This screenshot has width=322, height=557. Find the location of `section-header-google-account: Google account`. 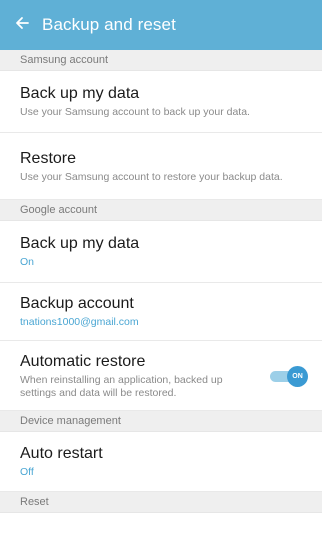

section-header-google-account: Google account is located at coordinates (161, 210).